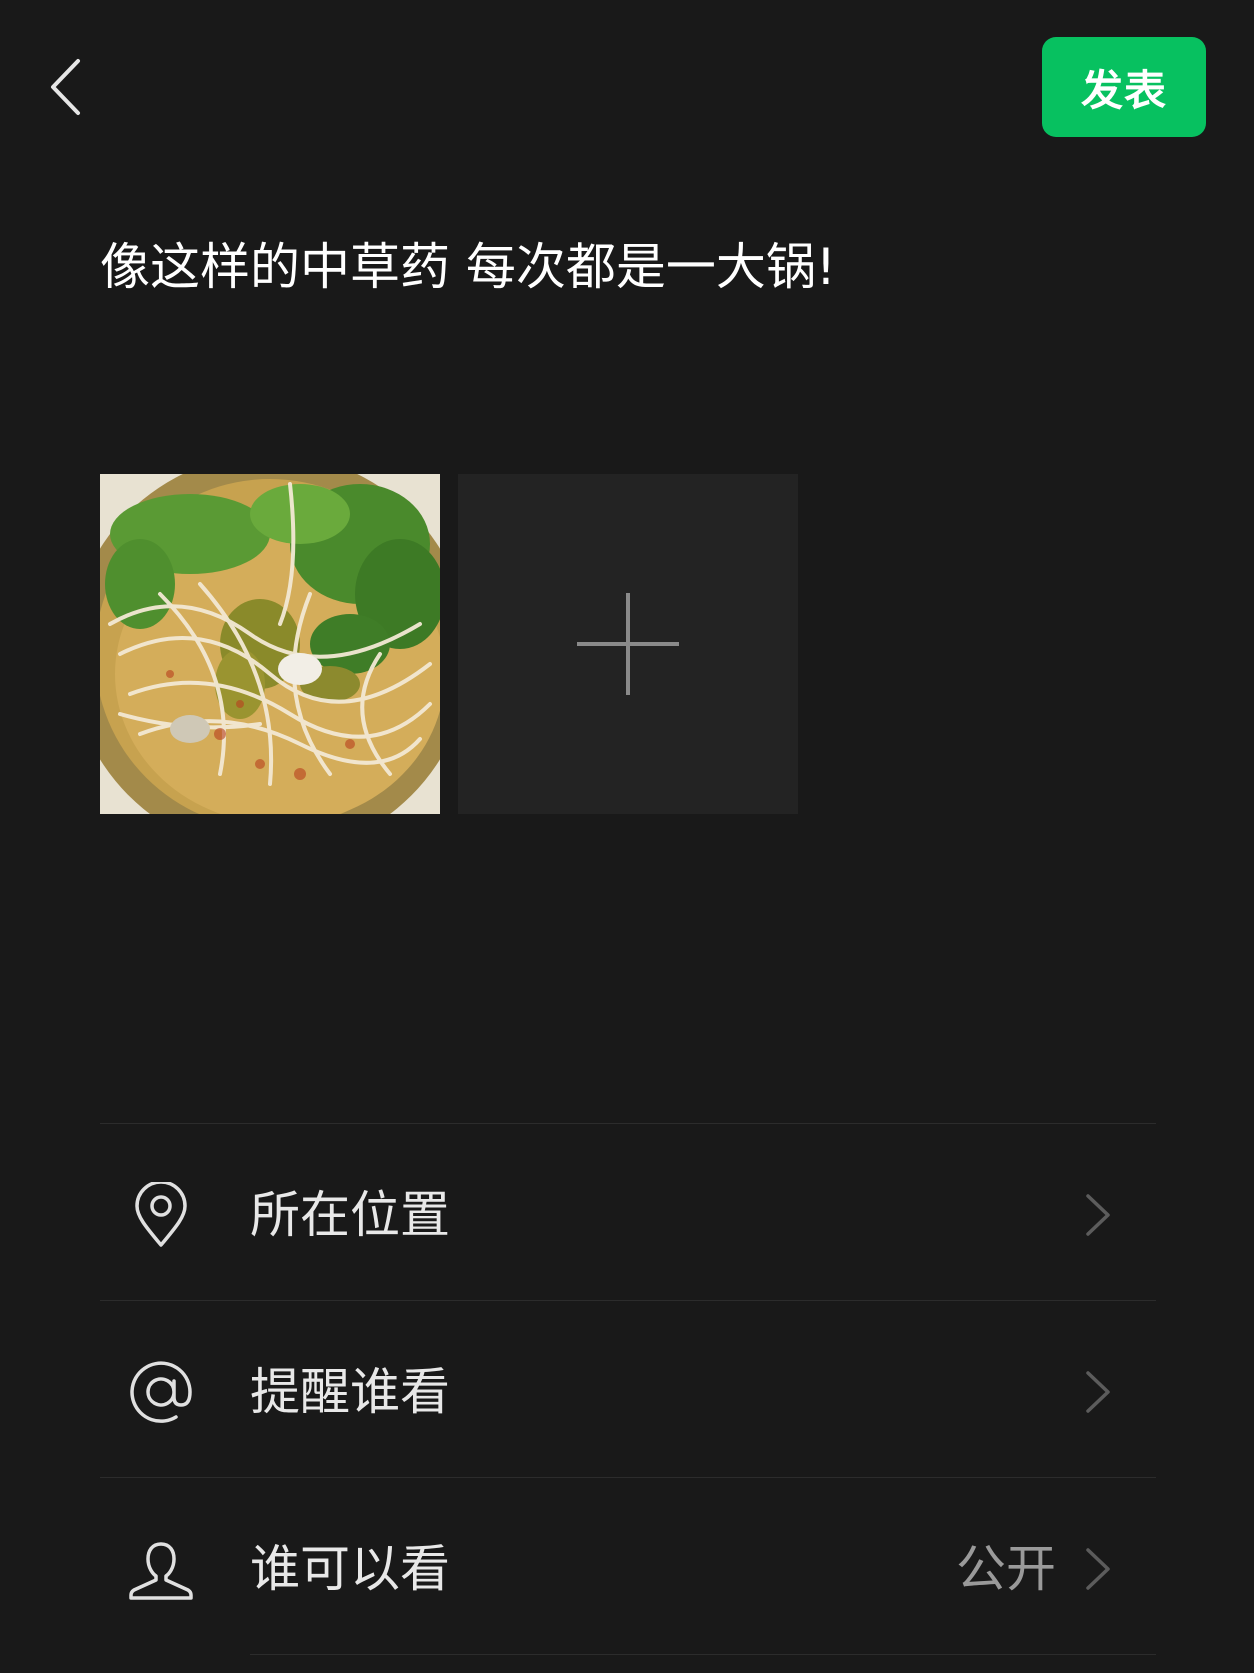  I want to click on plus-icon, so click(628, 644).